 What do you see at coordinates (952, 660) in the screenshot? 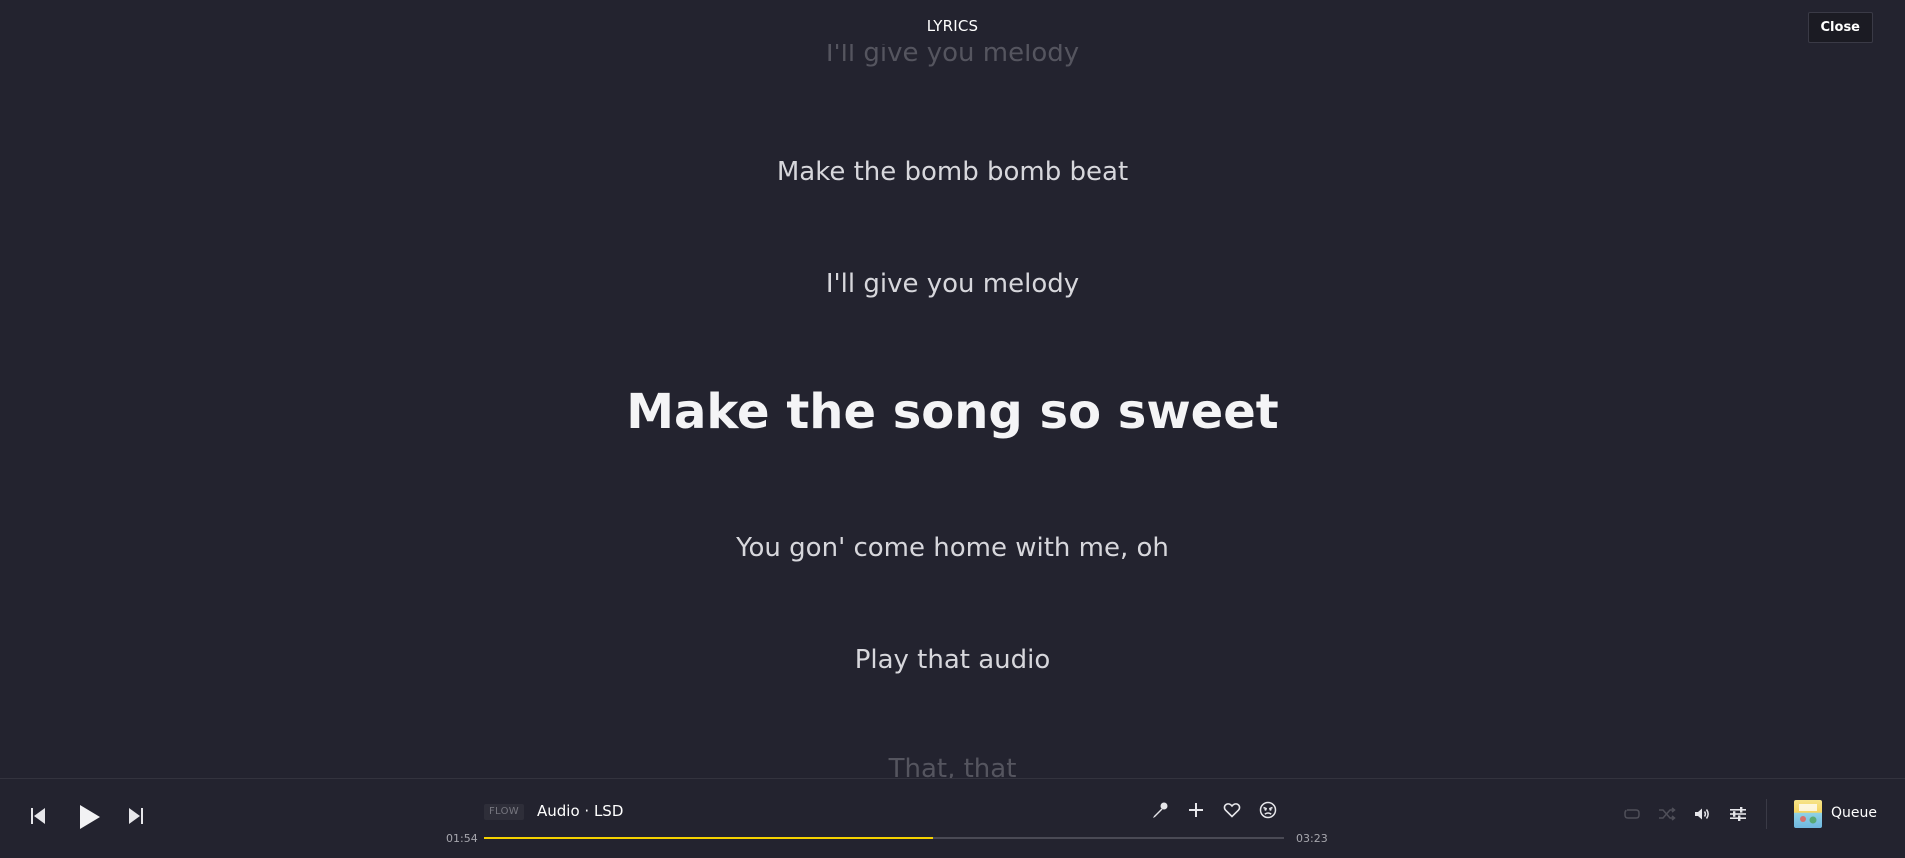
I see `lyric-line: Play that audio` at bounding box center [952, 660].